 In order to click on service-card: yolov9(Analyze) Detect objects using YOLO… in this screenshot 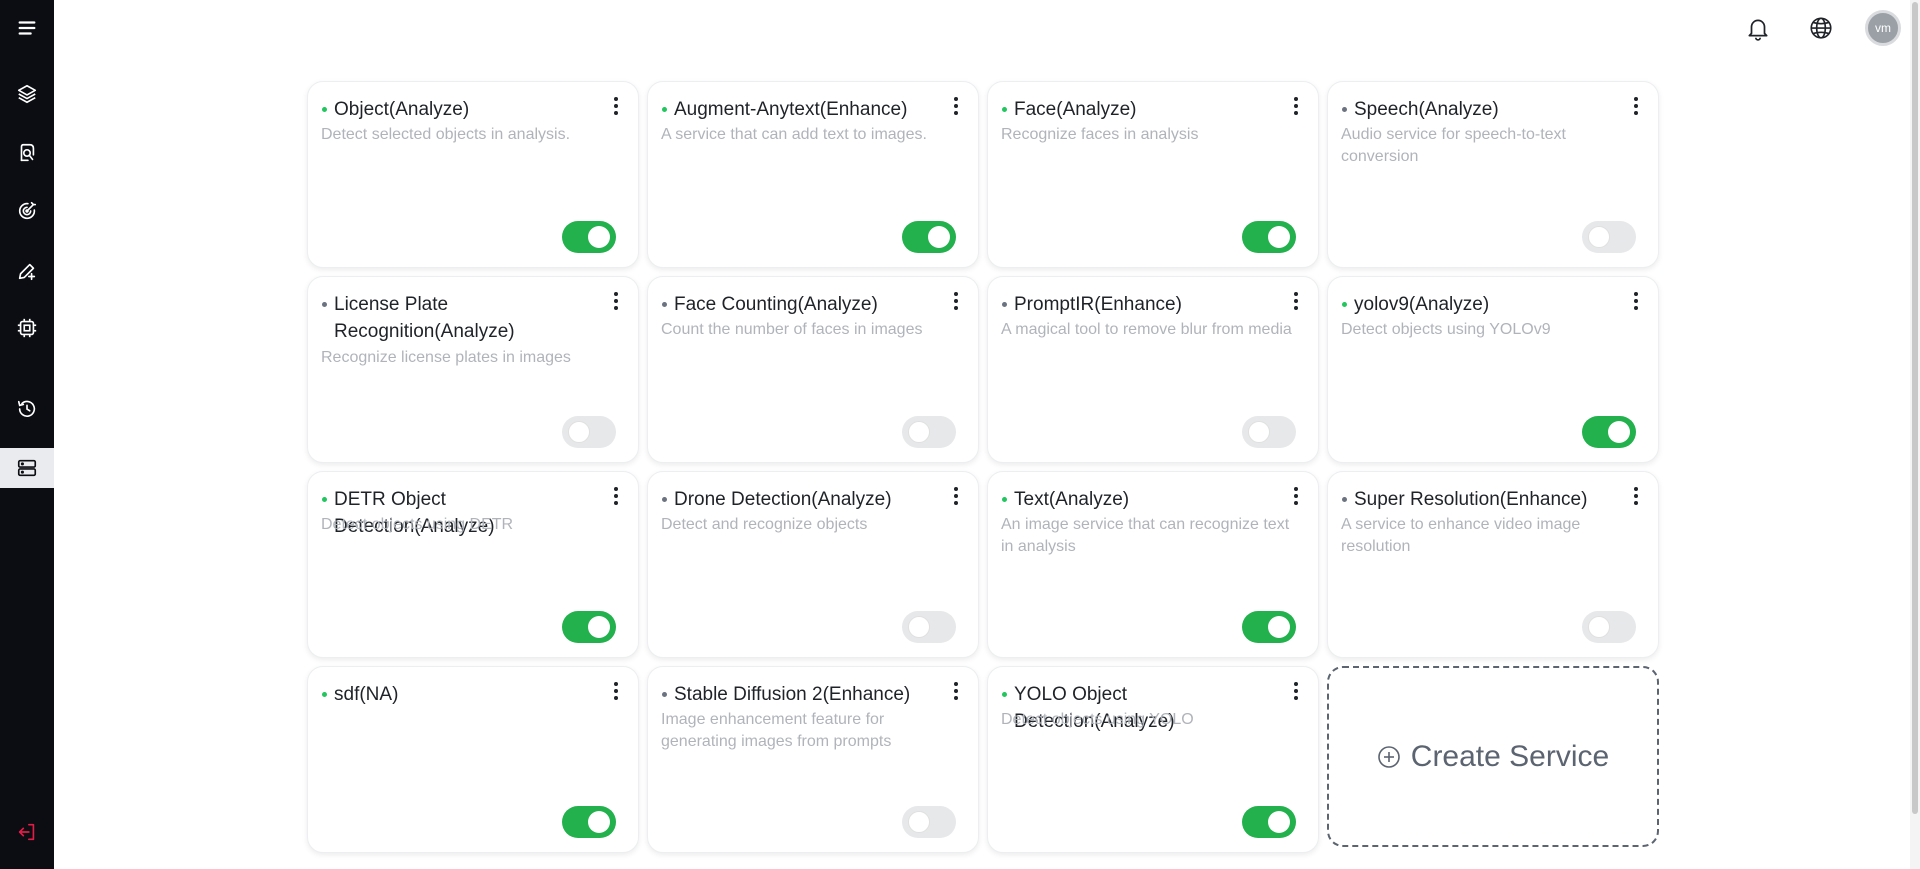, I will do `click(1493, 369)`.